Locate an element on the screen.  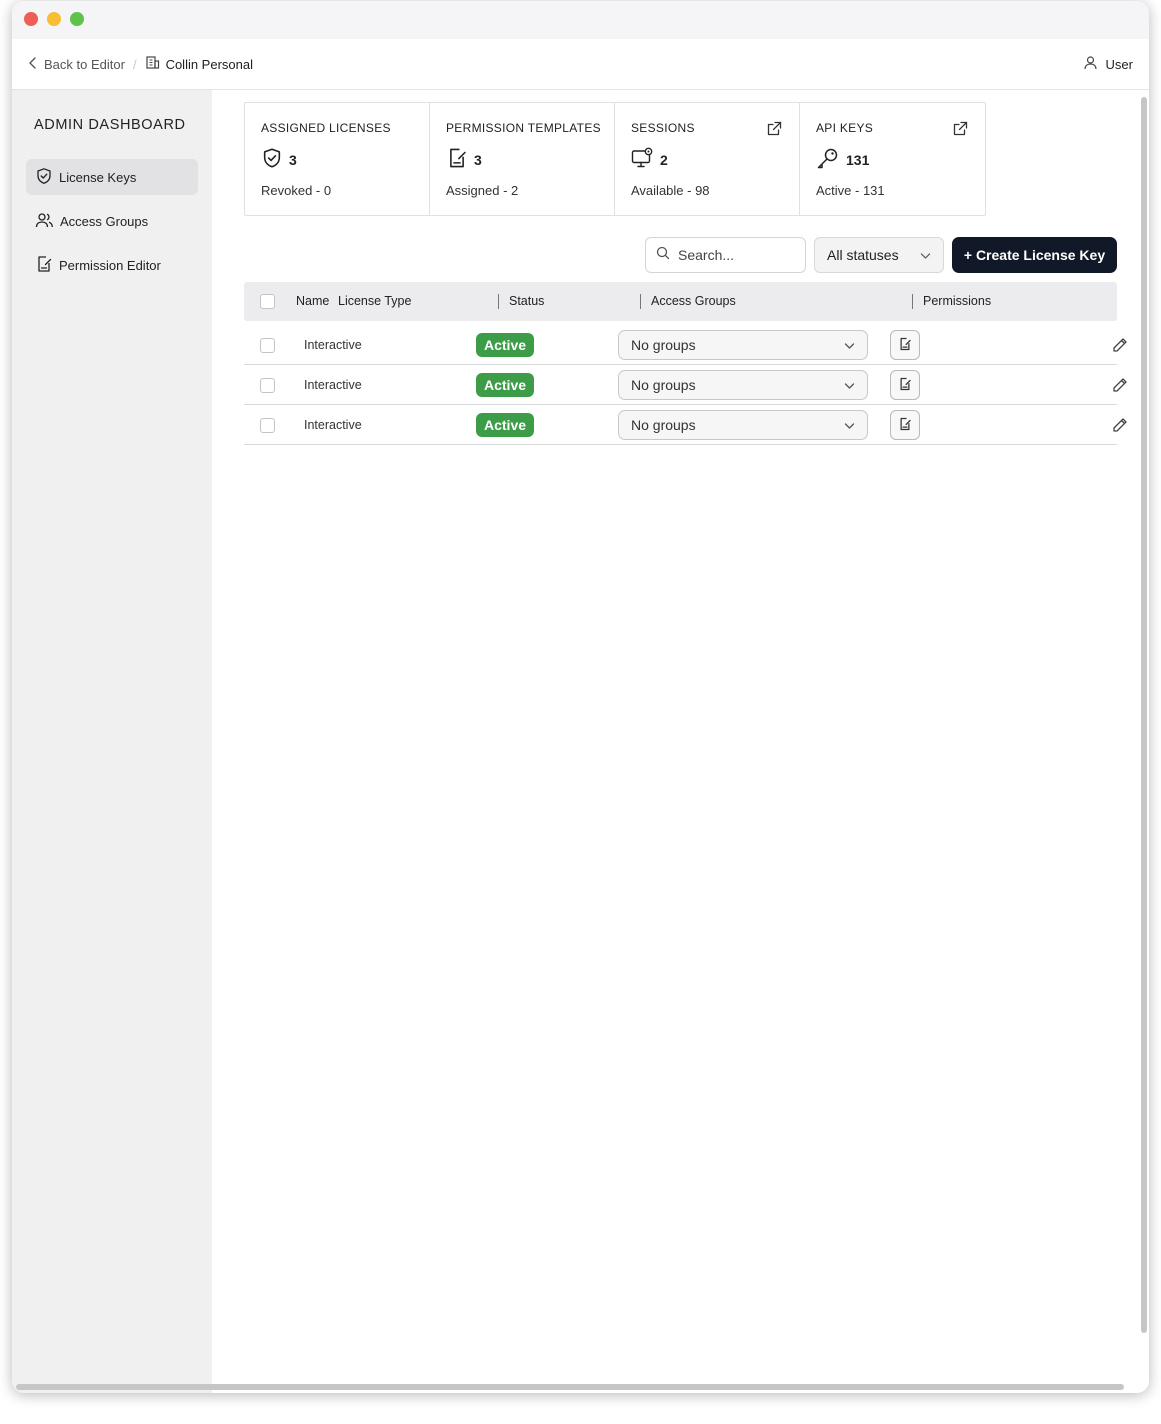
card-subtext: Assigned - 2 is located at coordinates (482, 190).